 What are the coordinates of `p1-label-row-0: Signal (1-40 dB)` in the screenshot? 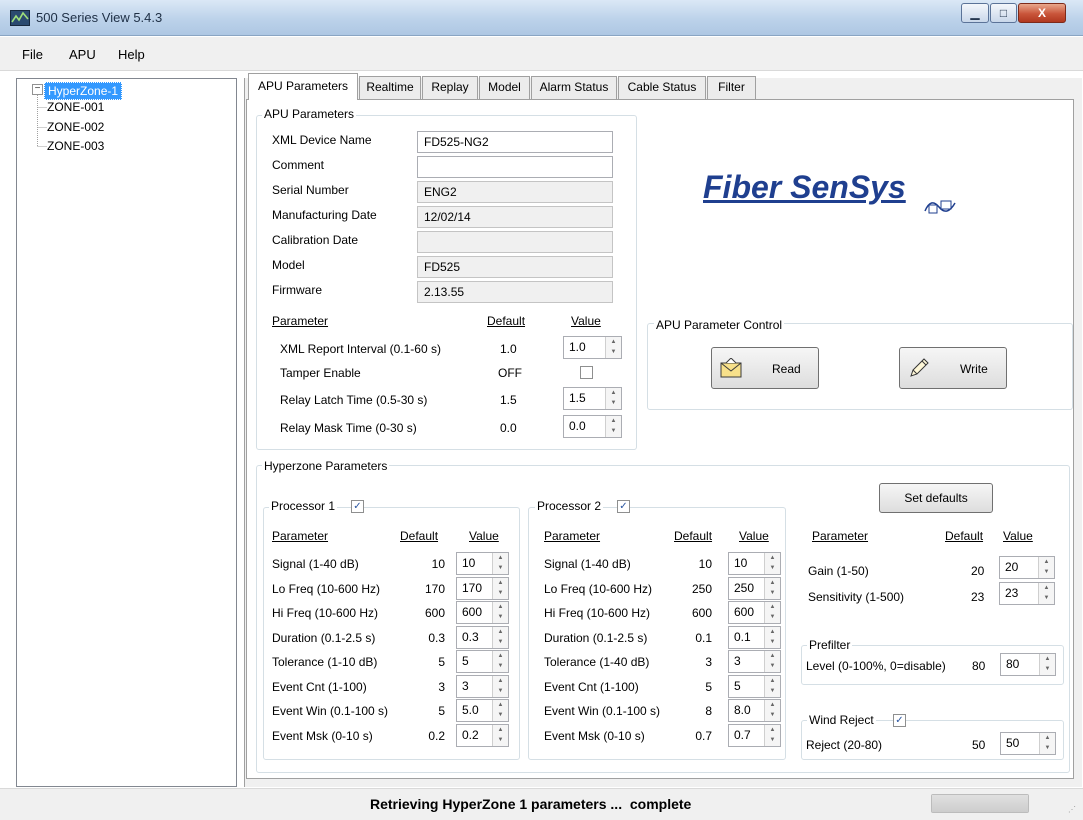 It's located at (315, 564).